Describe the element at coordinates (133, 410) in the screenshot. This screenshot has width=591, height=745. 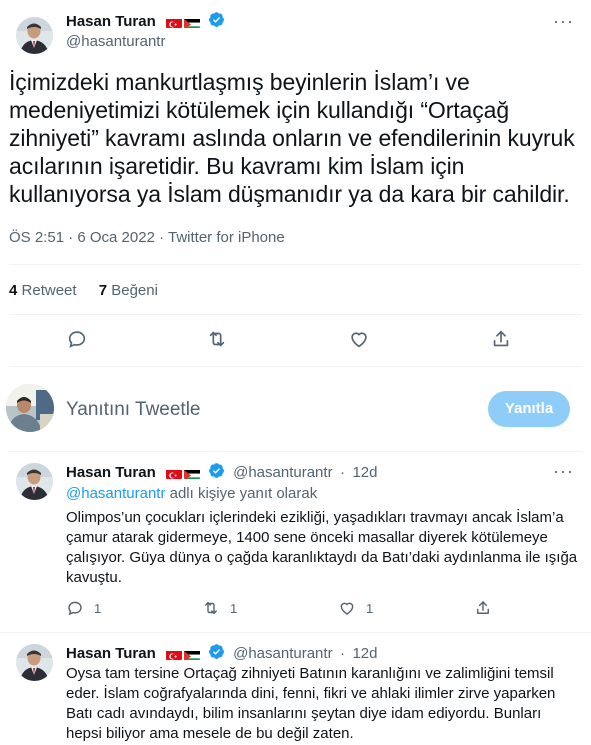
I see `reply-input: Yanıtını Tweetle` at that location.